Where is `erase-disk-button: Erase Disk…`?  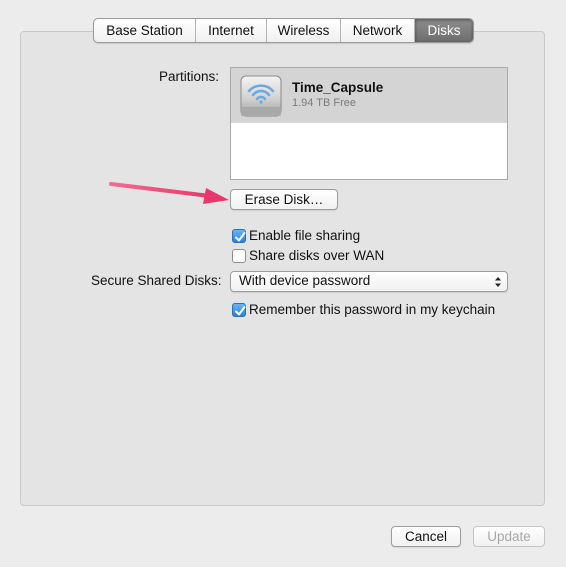
erase-disk-button: Erase Disk… is located at coordinates (284, 199).